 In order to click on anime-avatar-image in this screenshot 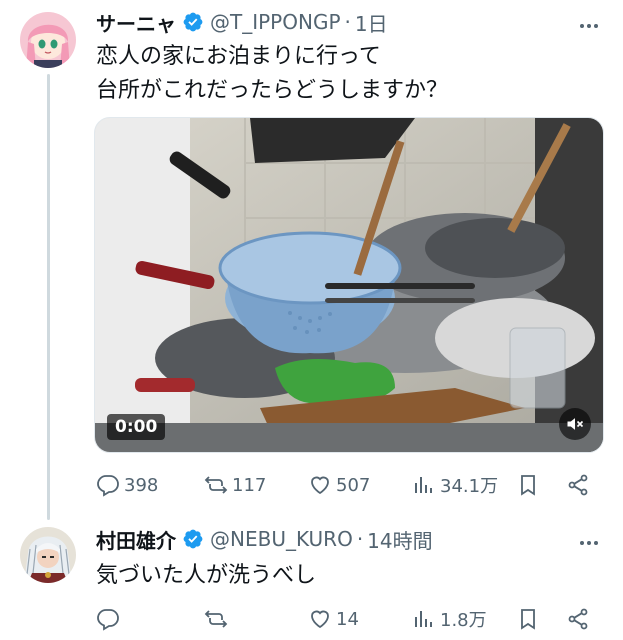, I will do `click(48, 40)`.